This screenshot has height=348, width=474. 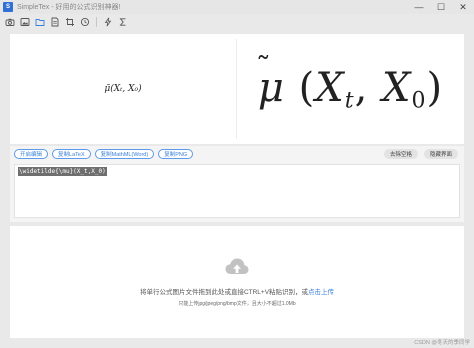 What do you see at coordinates (96, 22) in the screenshot?
I see `toolbar-separator` at bounding box center [96, 22].